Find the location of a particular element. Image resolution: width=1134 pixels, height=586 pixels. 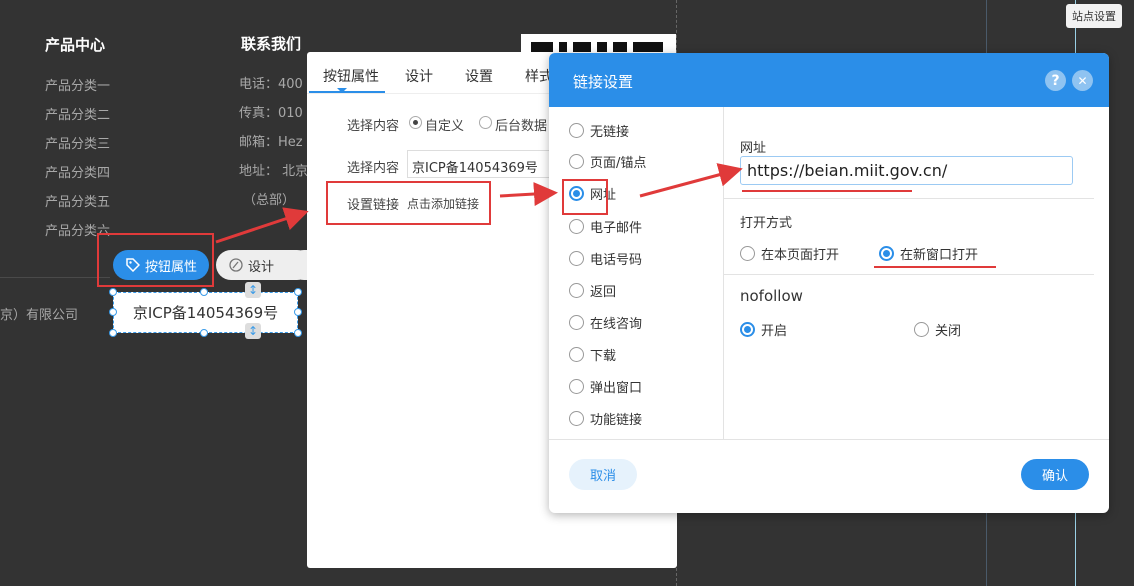

link-type-label: 页面/锚点 is located at coordinates (618, 163).